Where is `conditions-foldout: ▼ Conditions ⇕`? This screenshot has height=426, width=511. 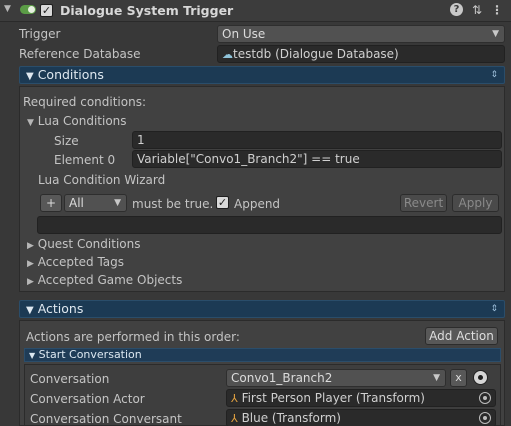
conditions-foldout: ▼ Conditions ⇕ is located at coordinates (262, 75).